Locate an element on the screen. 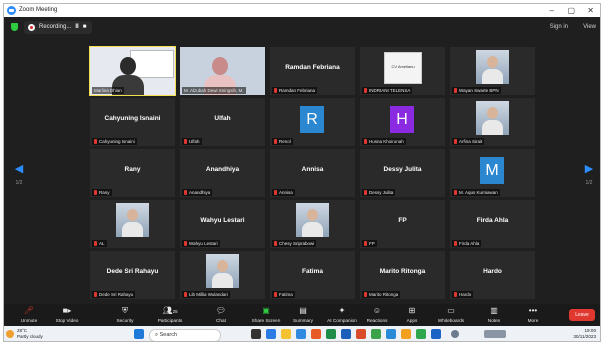 This screenshot has height=345, width=604. participant-name-label: Dessy Julita is located at coordinates (379, 192).